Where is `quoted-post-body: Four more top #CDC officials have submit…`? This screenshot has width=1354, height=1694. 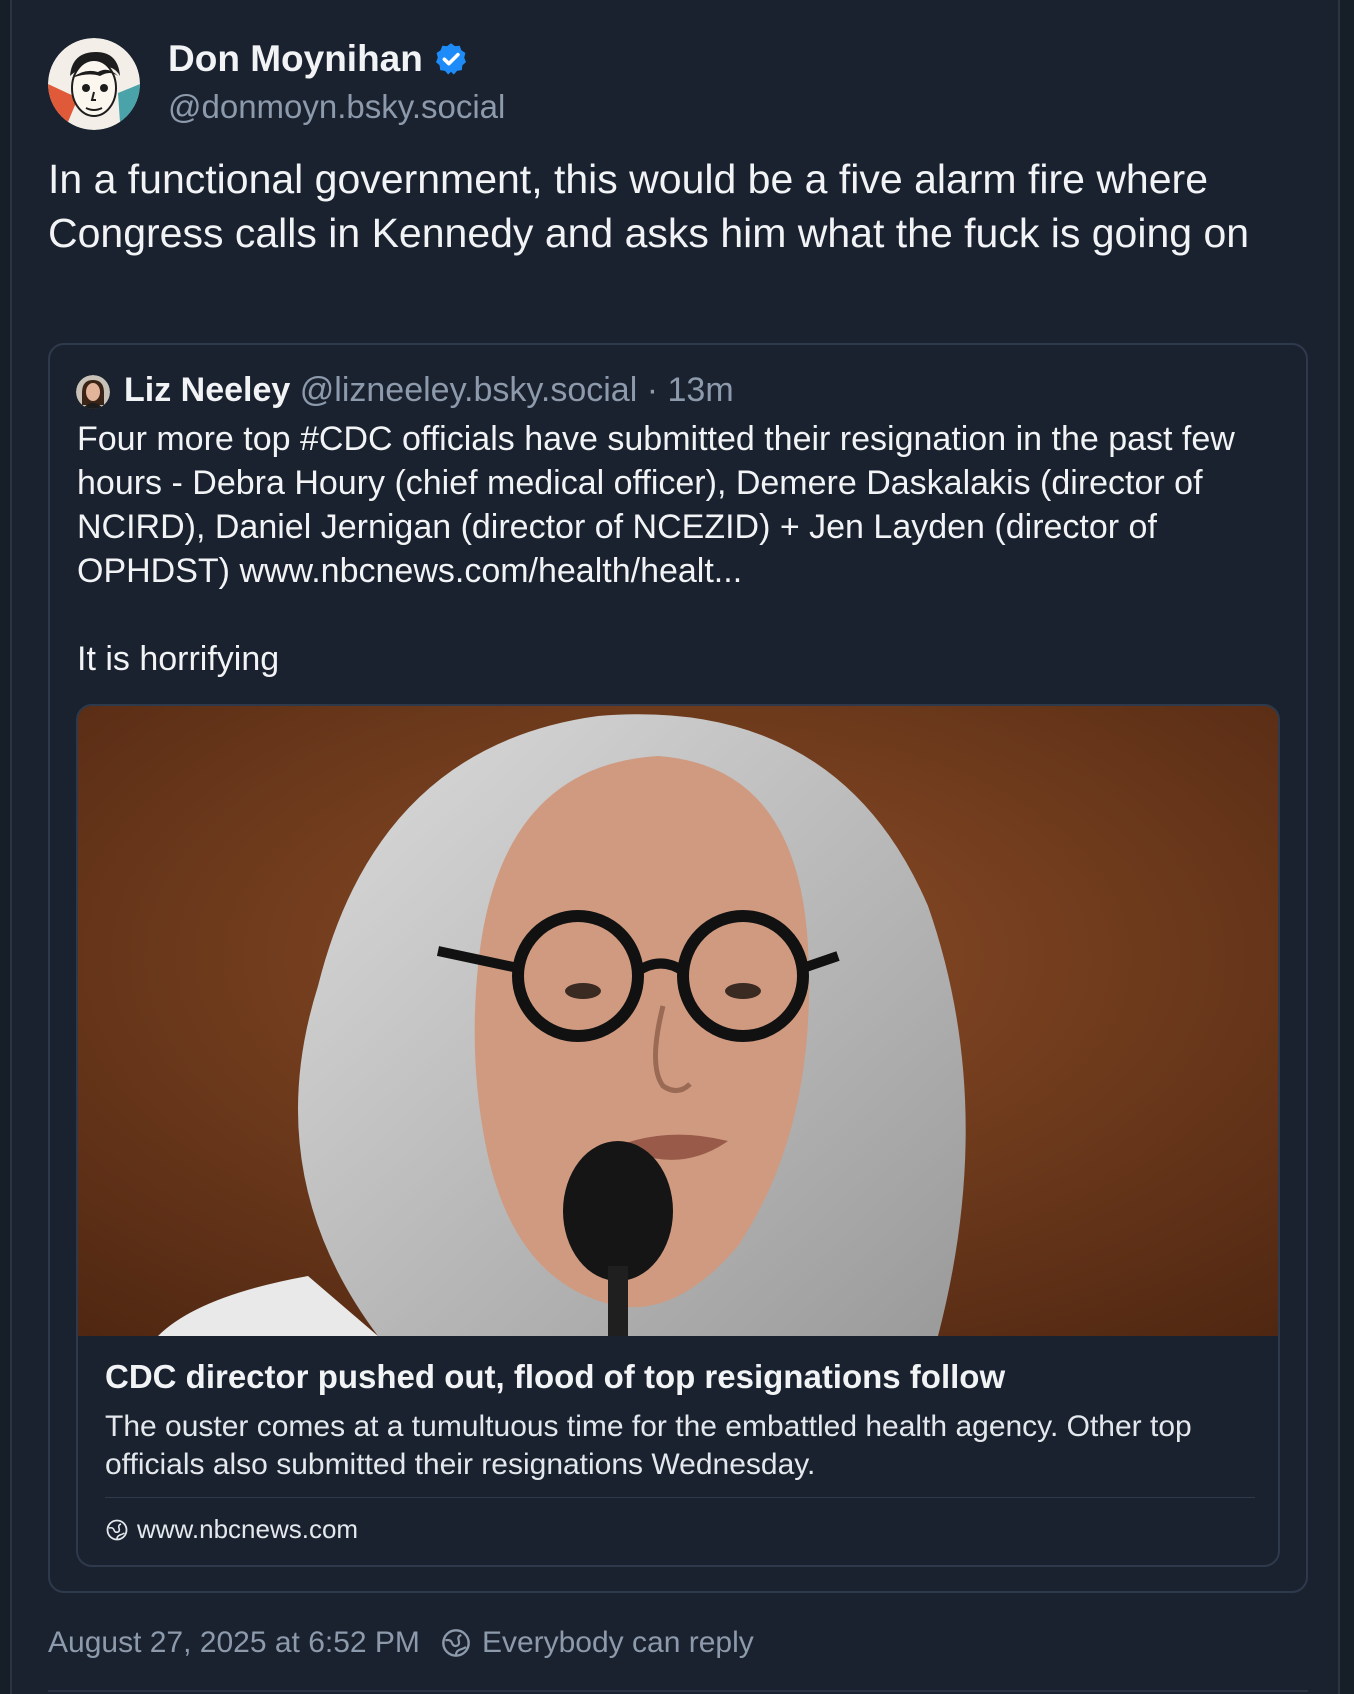 quoted-post-body: Four more top #CDC officials have submit… is located at coordinates (687, 549).